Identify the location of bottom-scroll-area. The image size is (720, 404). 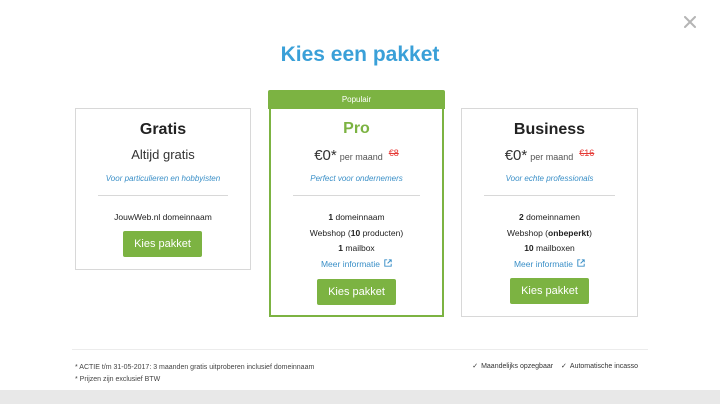
(360, 397).